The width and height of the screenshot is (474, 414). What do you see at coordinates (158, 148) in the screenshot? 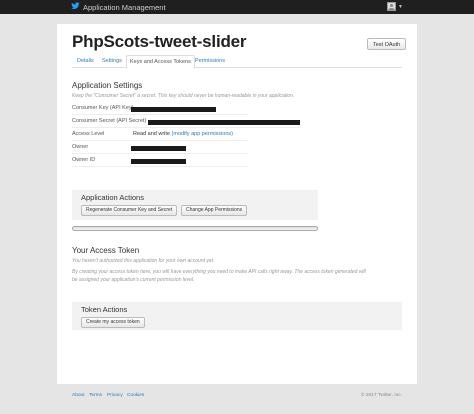
I see `owner-redacted` at bounding box center [158, 148].